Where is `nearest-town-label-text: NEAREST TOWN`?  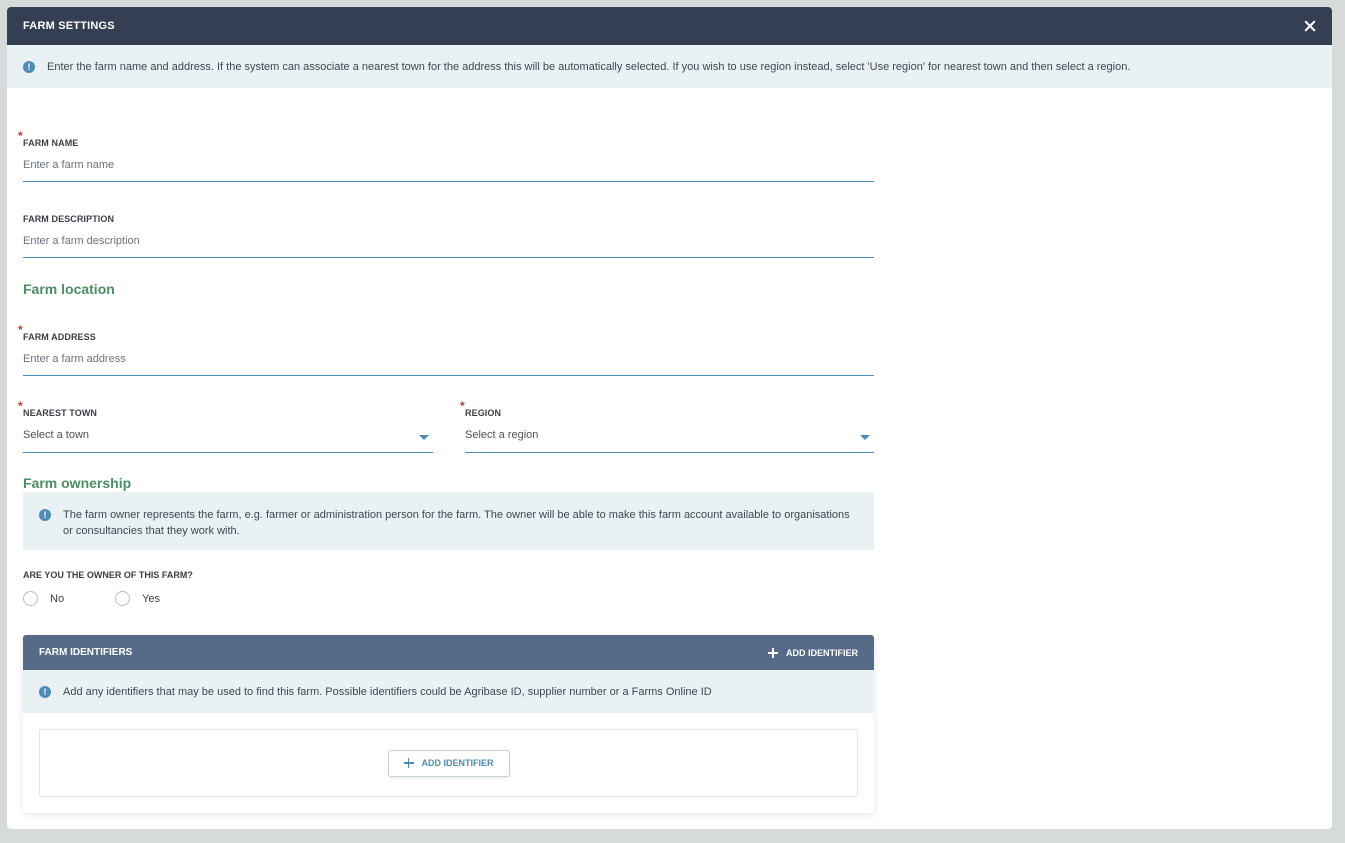
nearest-town-label-text: NEAREST TOWN is located at coordinates (60, 413).